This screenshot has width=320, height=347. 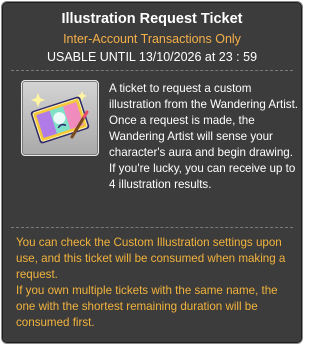 What do you see at coordinates (152, 57) in the screenshot?
I see `expiry-date: USABLE UNTIL 13/10/2026 at 23 : 59` at bounding box center [152, 57].